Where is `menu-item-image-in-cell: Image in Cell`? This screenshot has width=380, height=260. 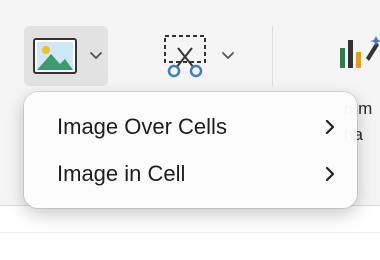
menu-item-image-in-cell: Image in Cell is located at coordinates (190, 174).